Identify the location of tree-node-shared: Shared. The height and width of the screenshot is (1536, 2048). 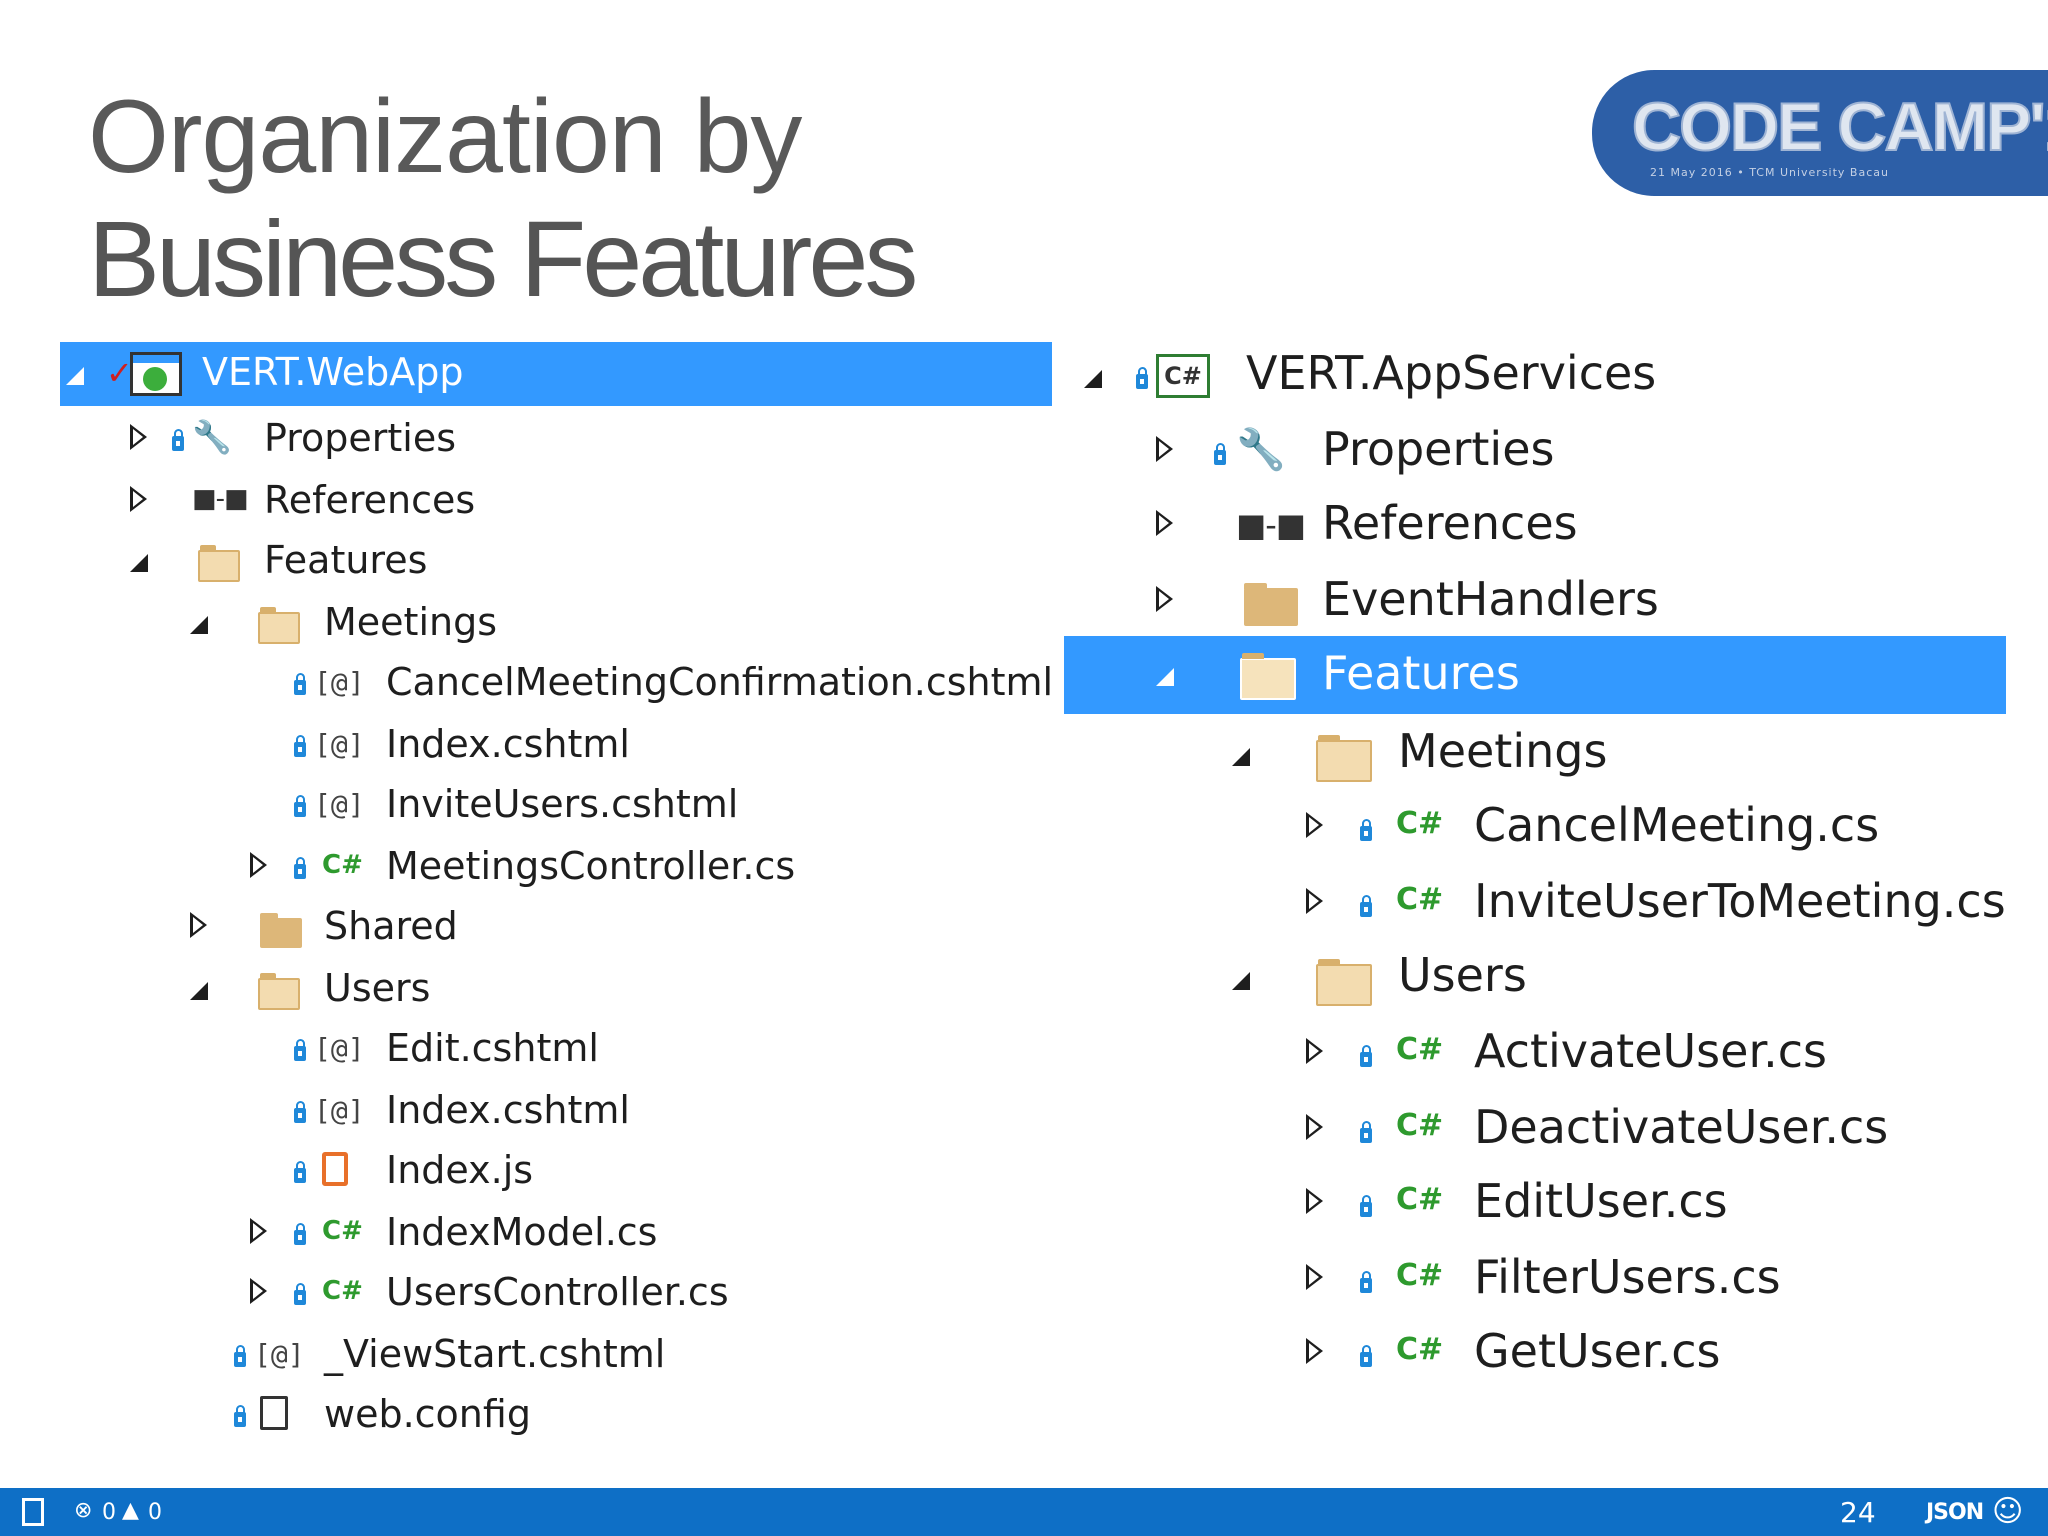
(556, 926).